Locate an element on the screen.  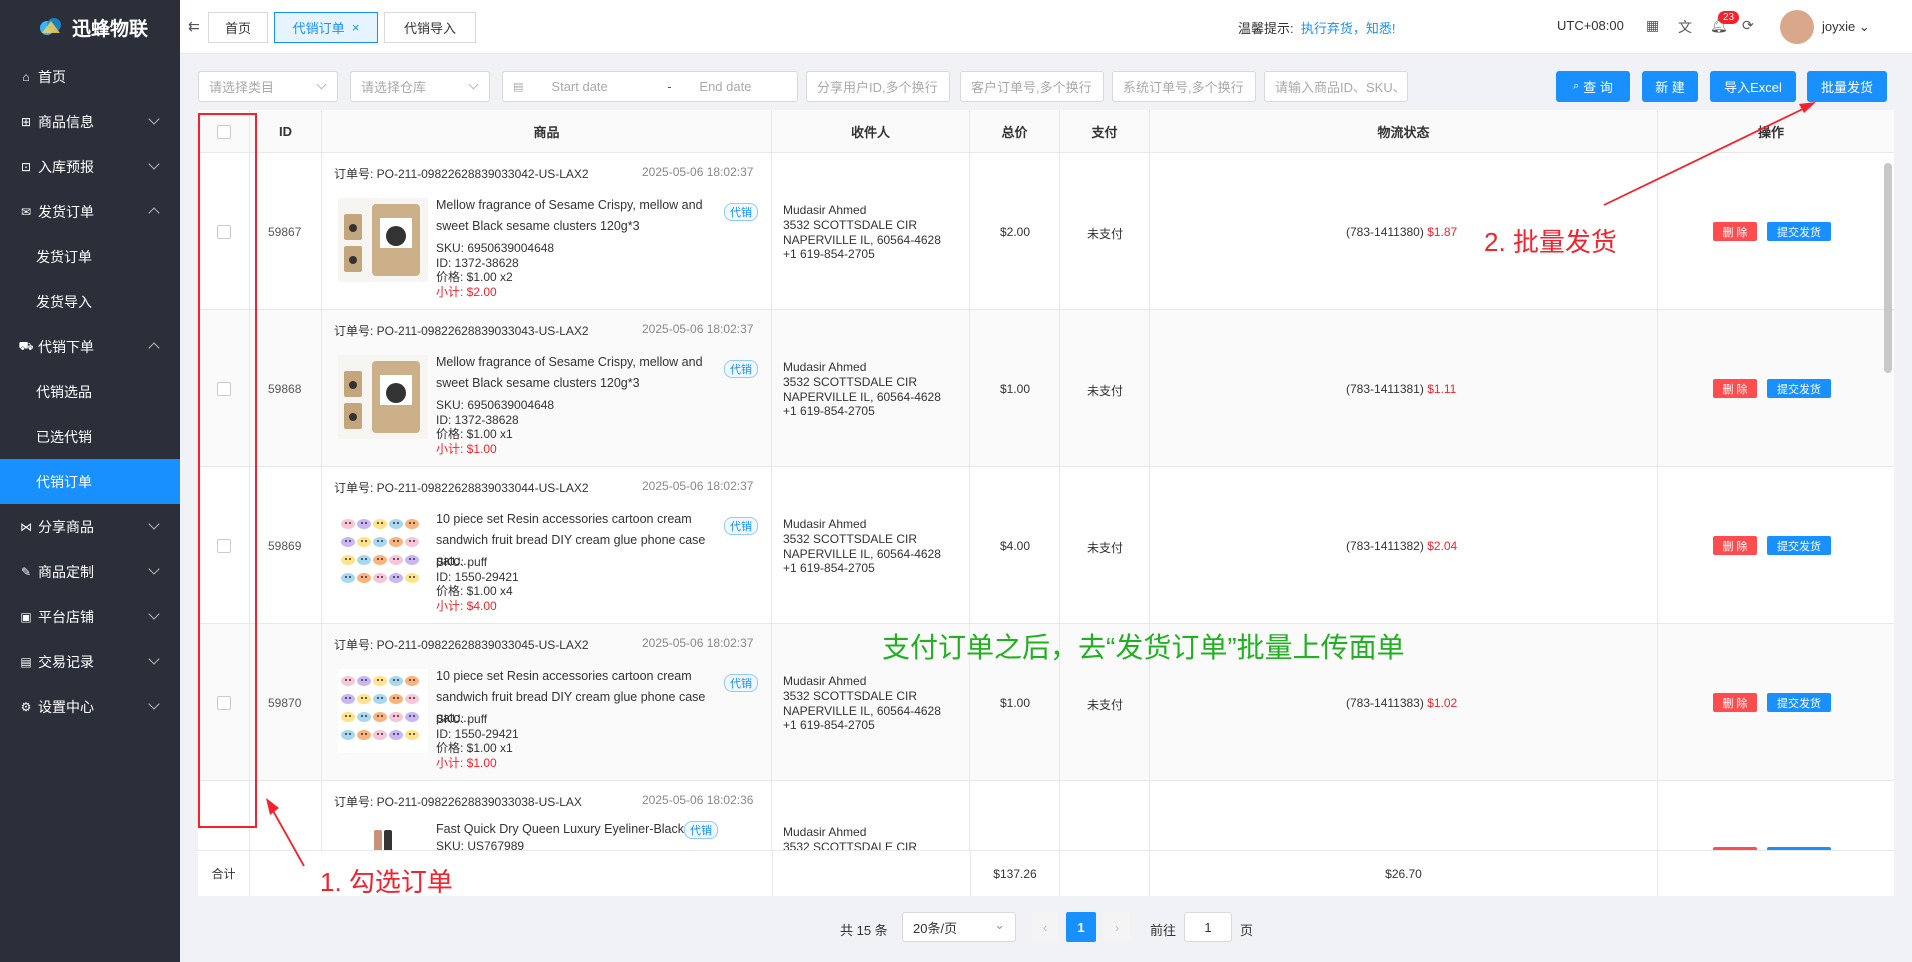
arrow-step1-head is located at coordinates (272, 806).